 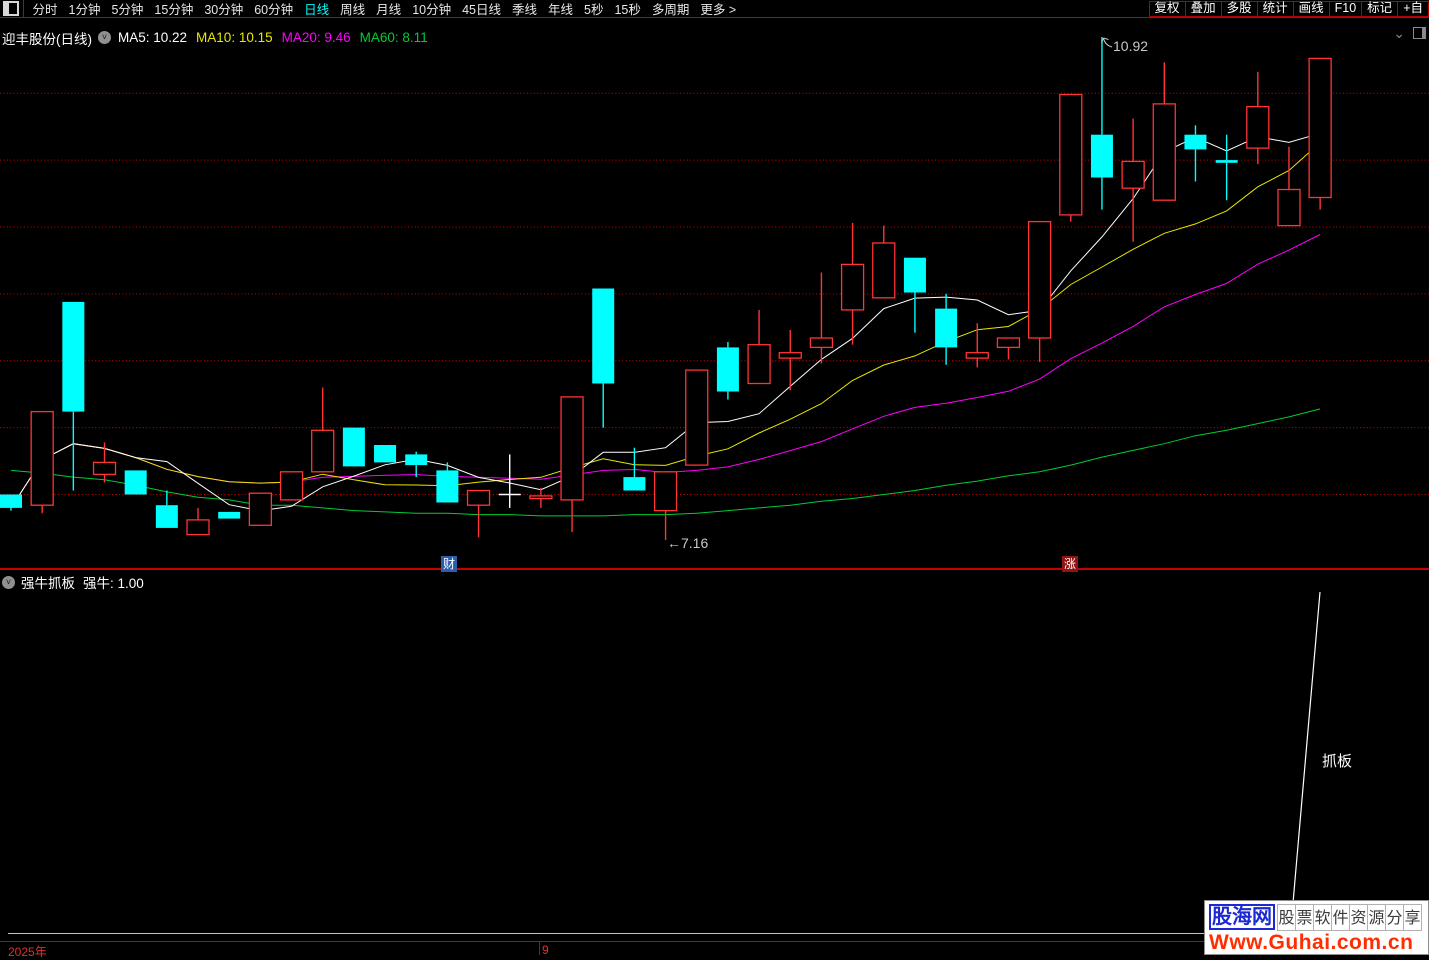 What do you see at coordinates (8, 582) in the screenshot?
I see `collapse-indicator-icon: ˅` at bounding box center [8, 582].